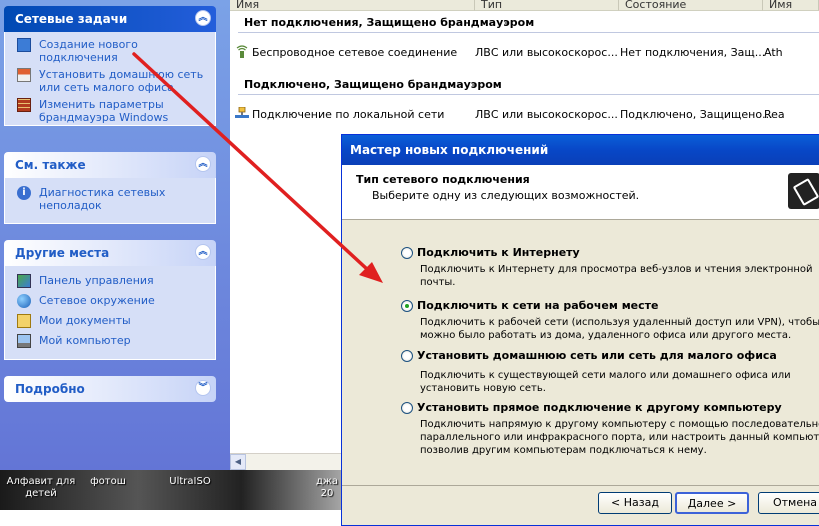 The height and width of the screenshot is (526, 819). Describe the element at coordinates (108, 482) in the screenshot. I see `desktop-icon-photoshop: фотош` at that location.